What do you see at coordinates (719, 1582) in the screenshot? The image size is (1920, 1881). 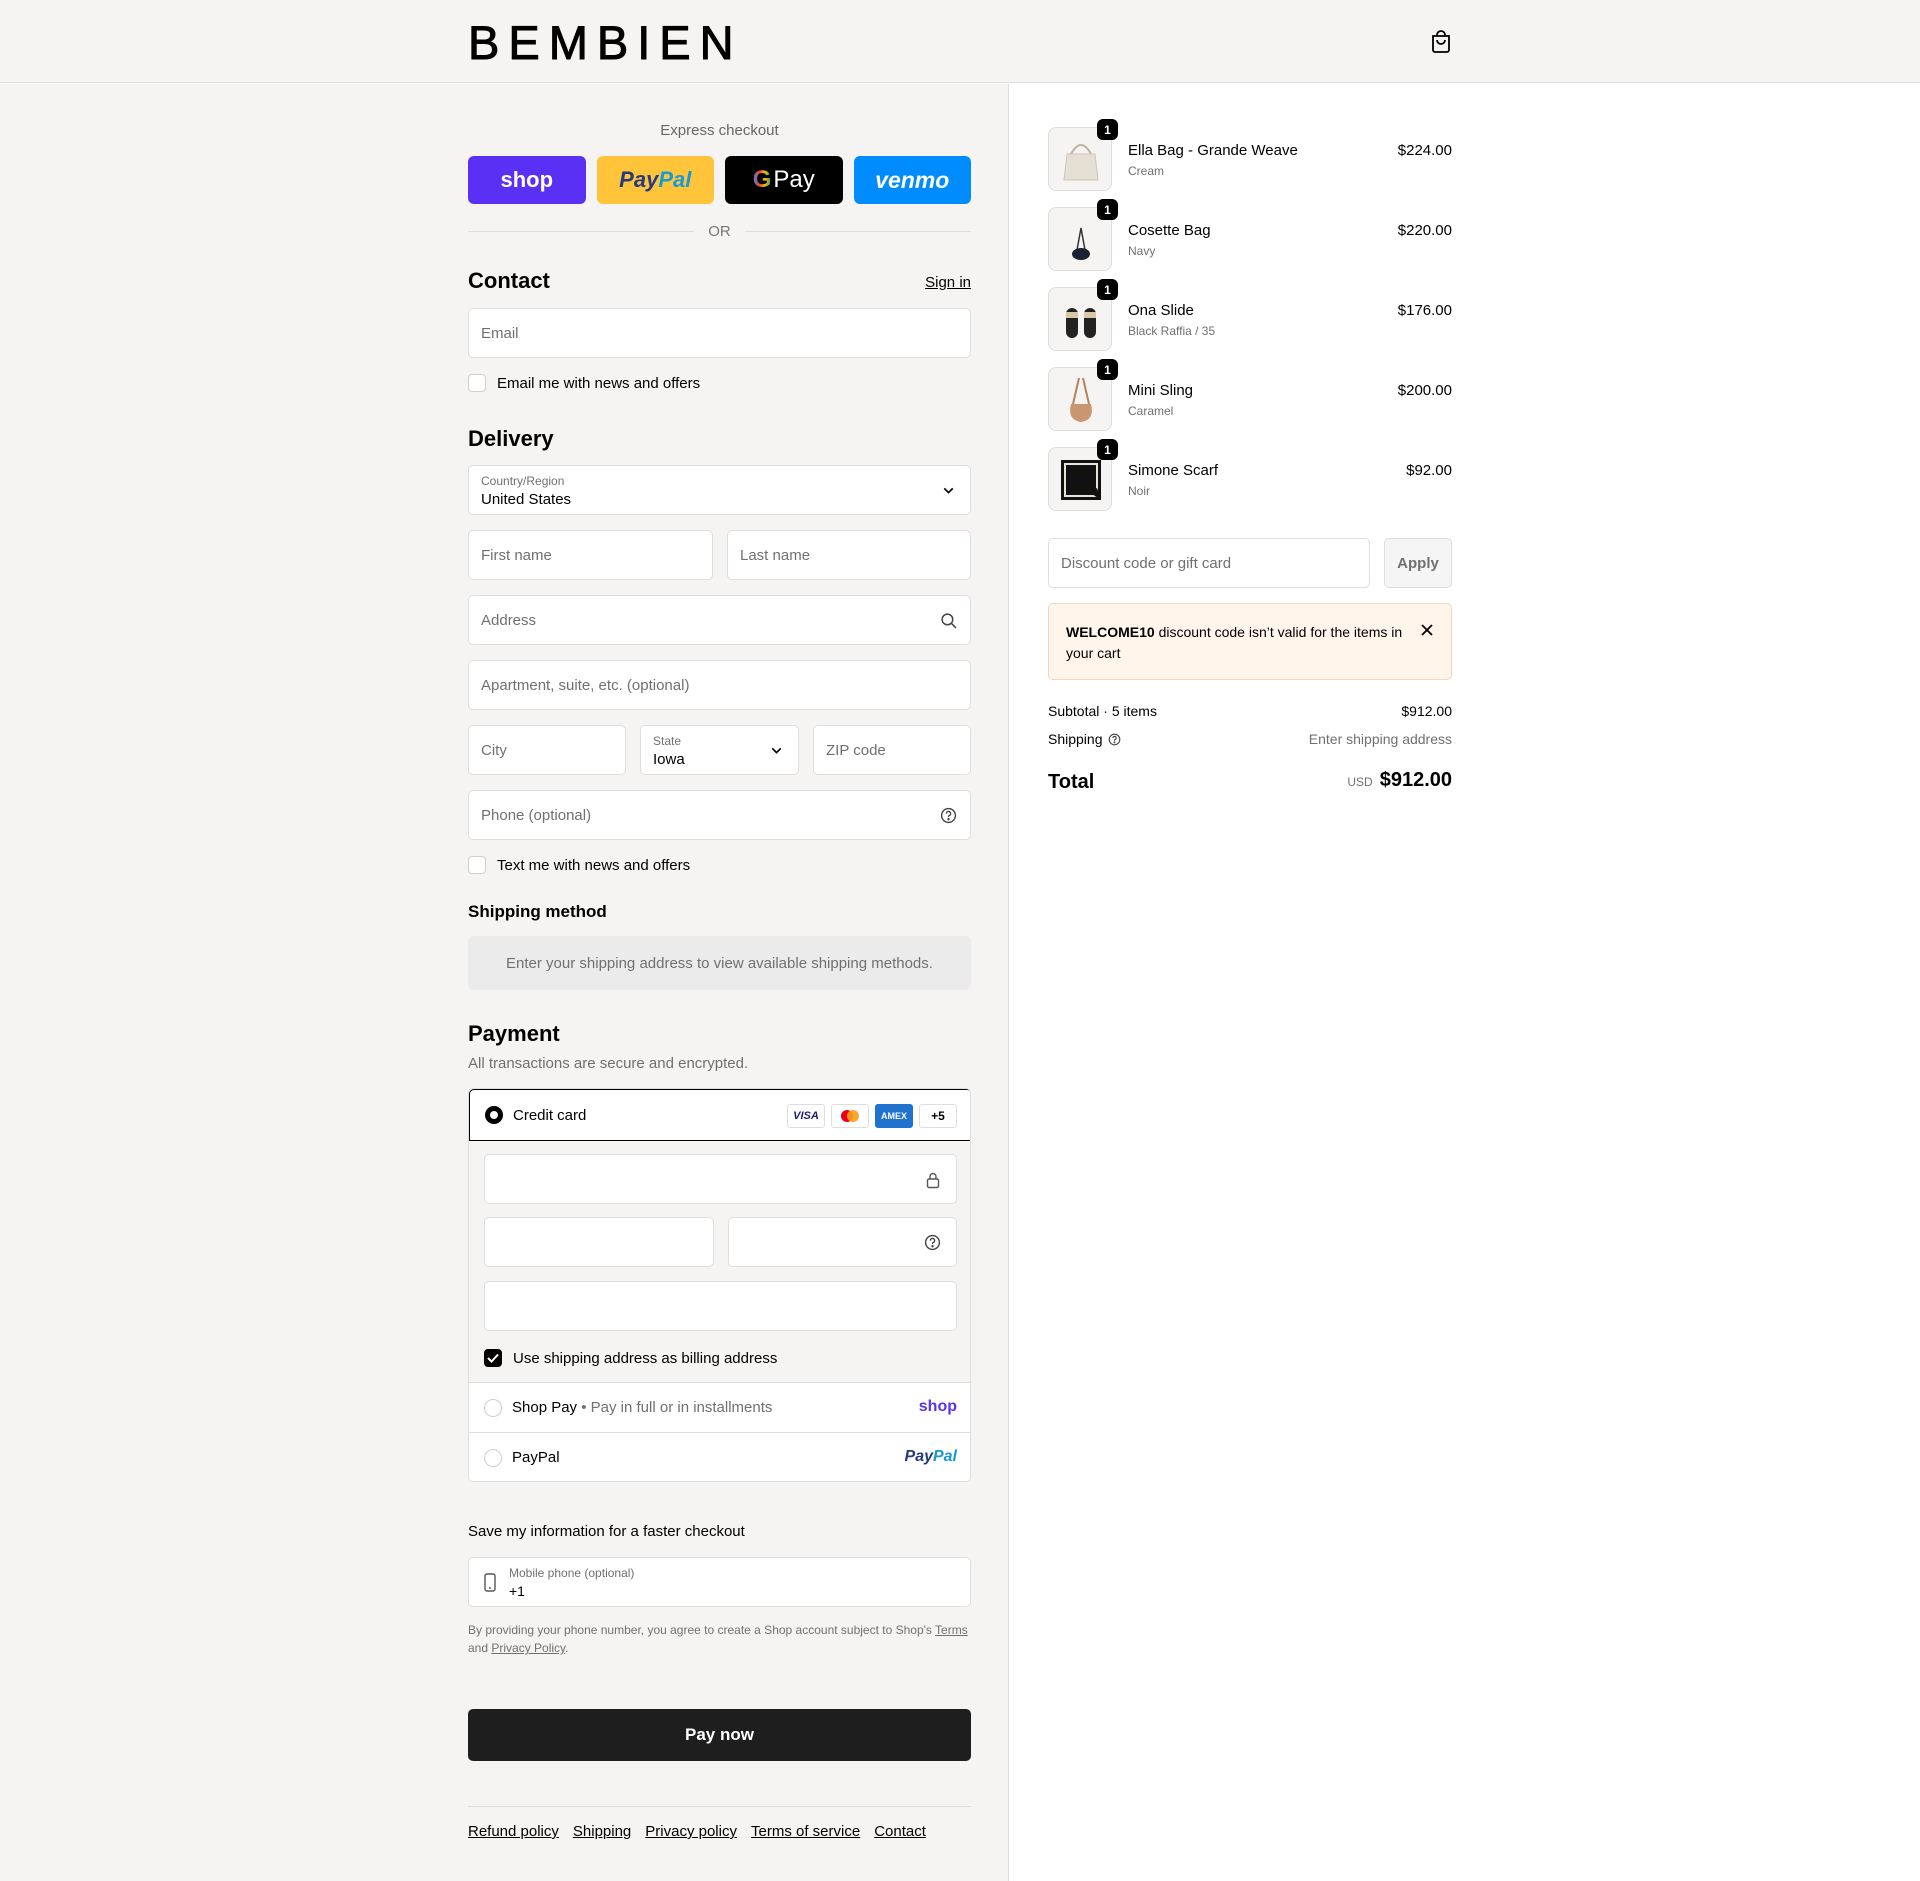 I see `mobile-phone-field: Mobile phone (optional) +1` at bounding box center [719, 1582].